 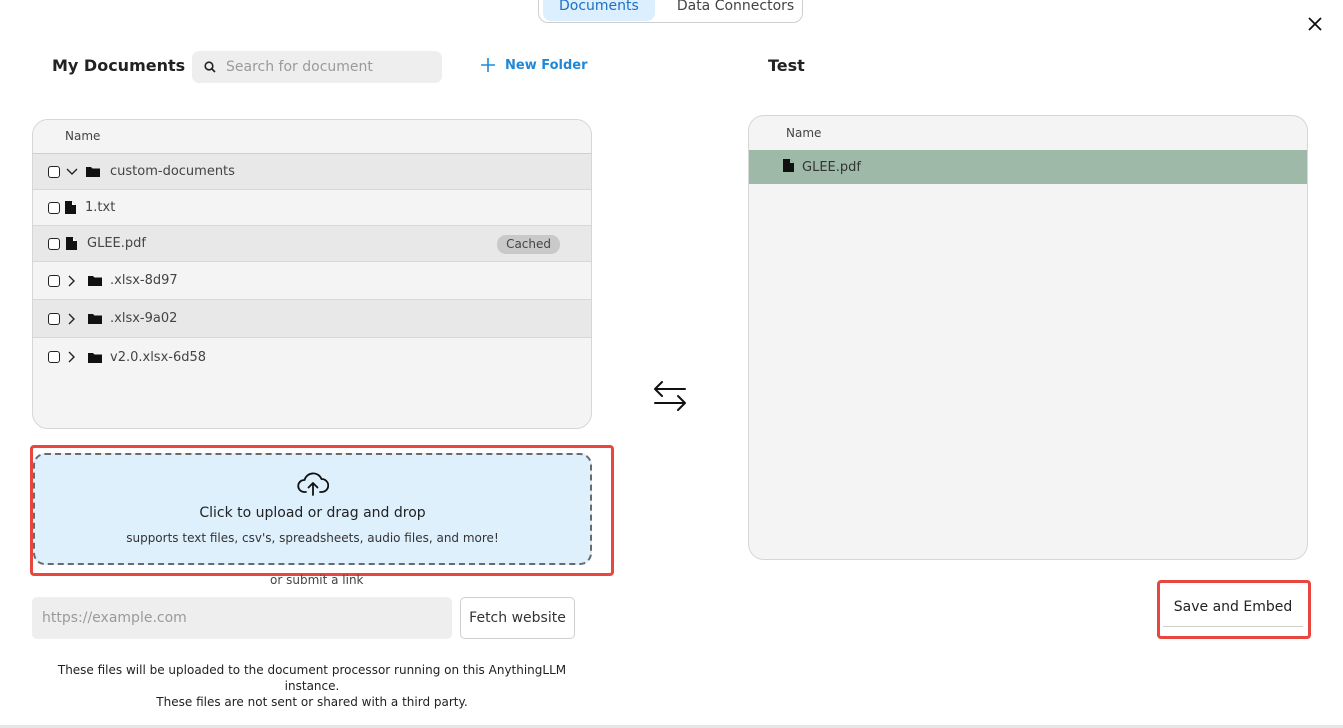 What do you see at coordinates (599, 10) in the screenshot?
I see `tab-documents: Documents` at bounding box center [599, 10].